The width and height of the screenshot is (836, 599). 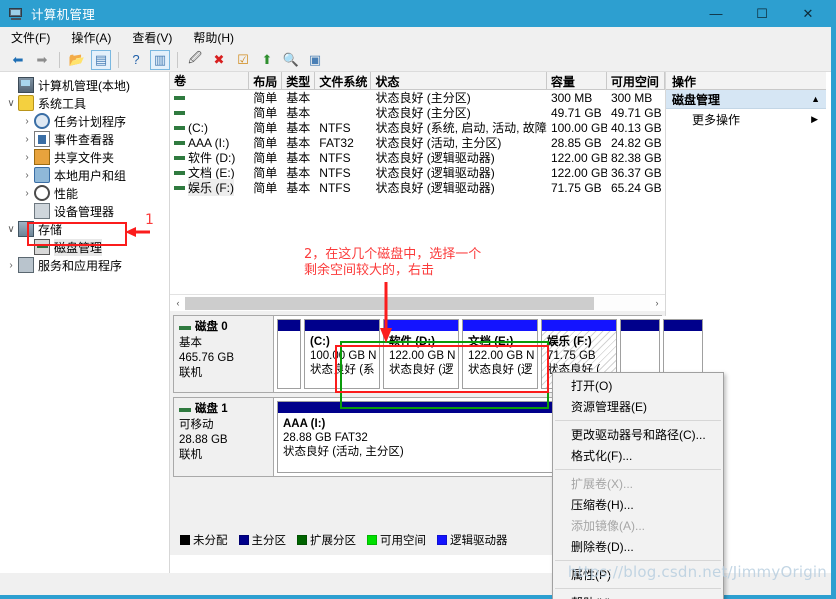 What do you see at coordinates (266, 80) in the screenshot?
I see `volume-column-header-1: 布局` at bounding box center [266, 80].